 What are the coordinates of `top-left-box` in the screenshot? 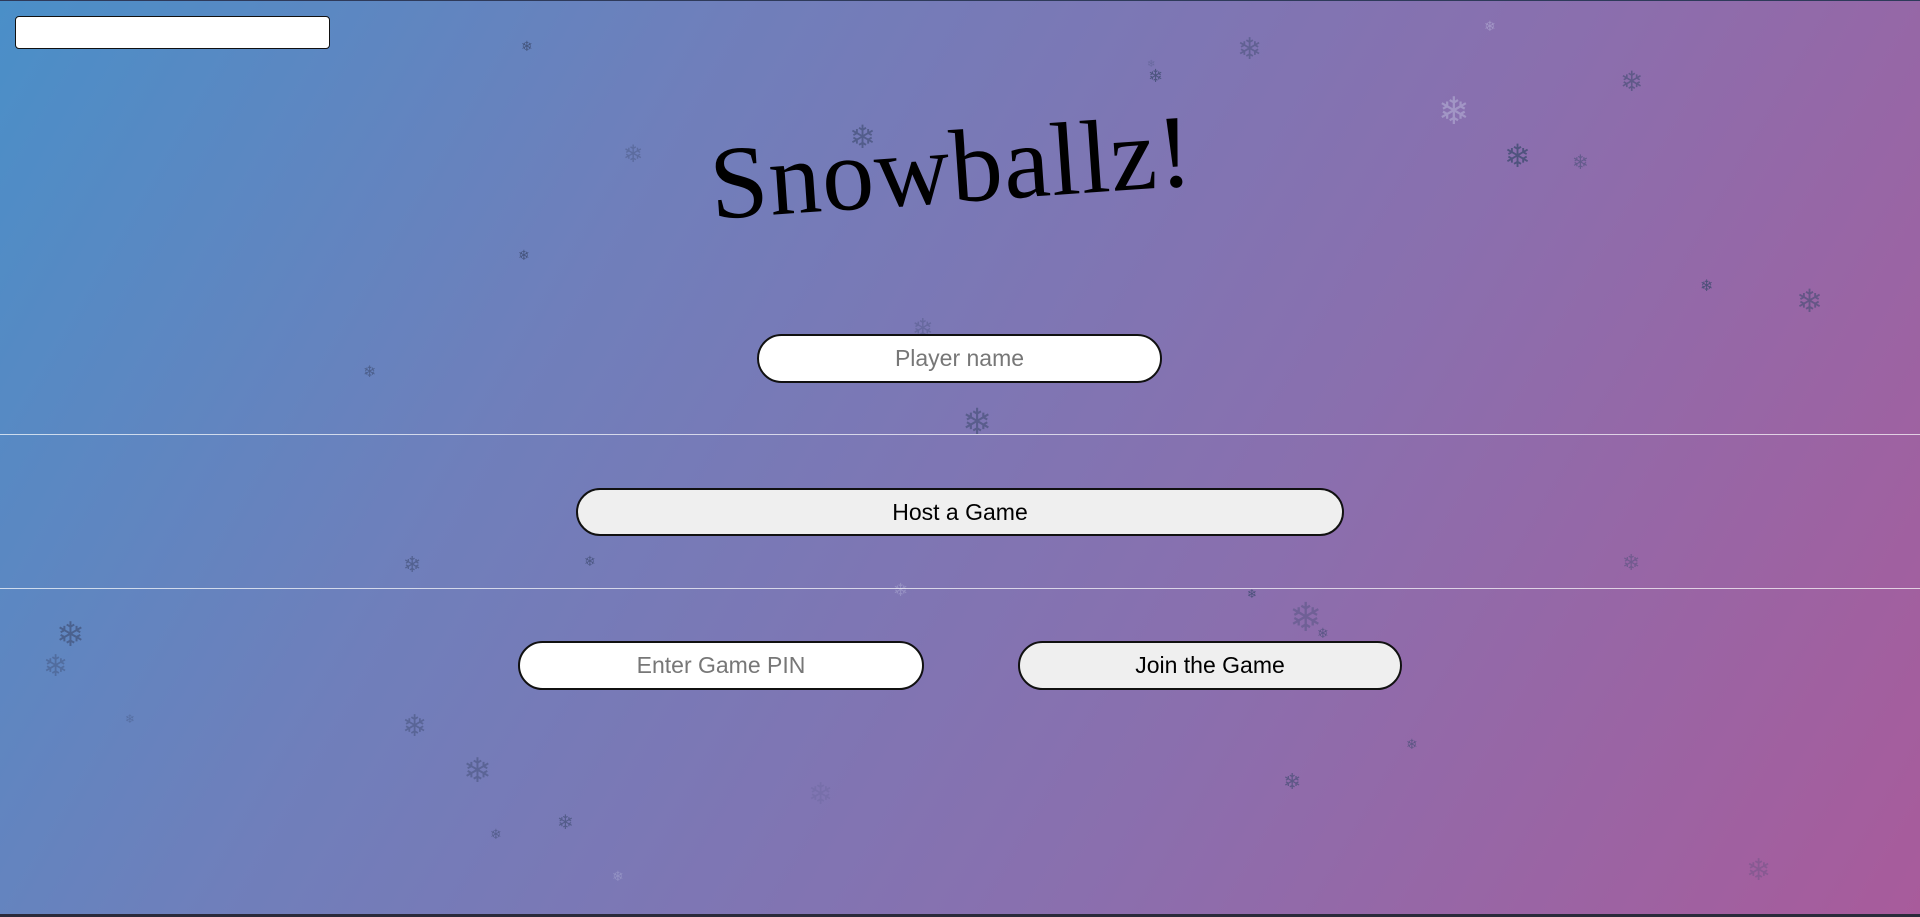 It's located at (172, 32).